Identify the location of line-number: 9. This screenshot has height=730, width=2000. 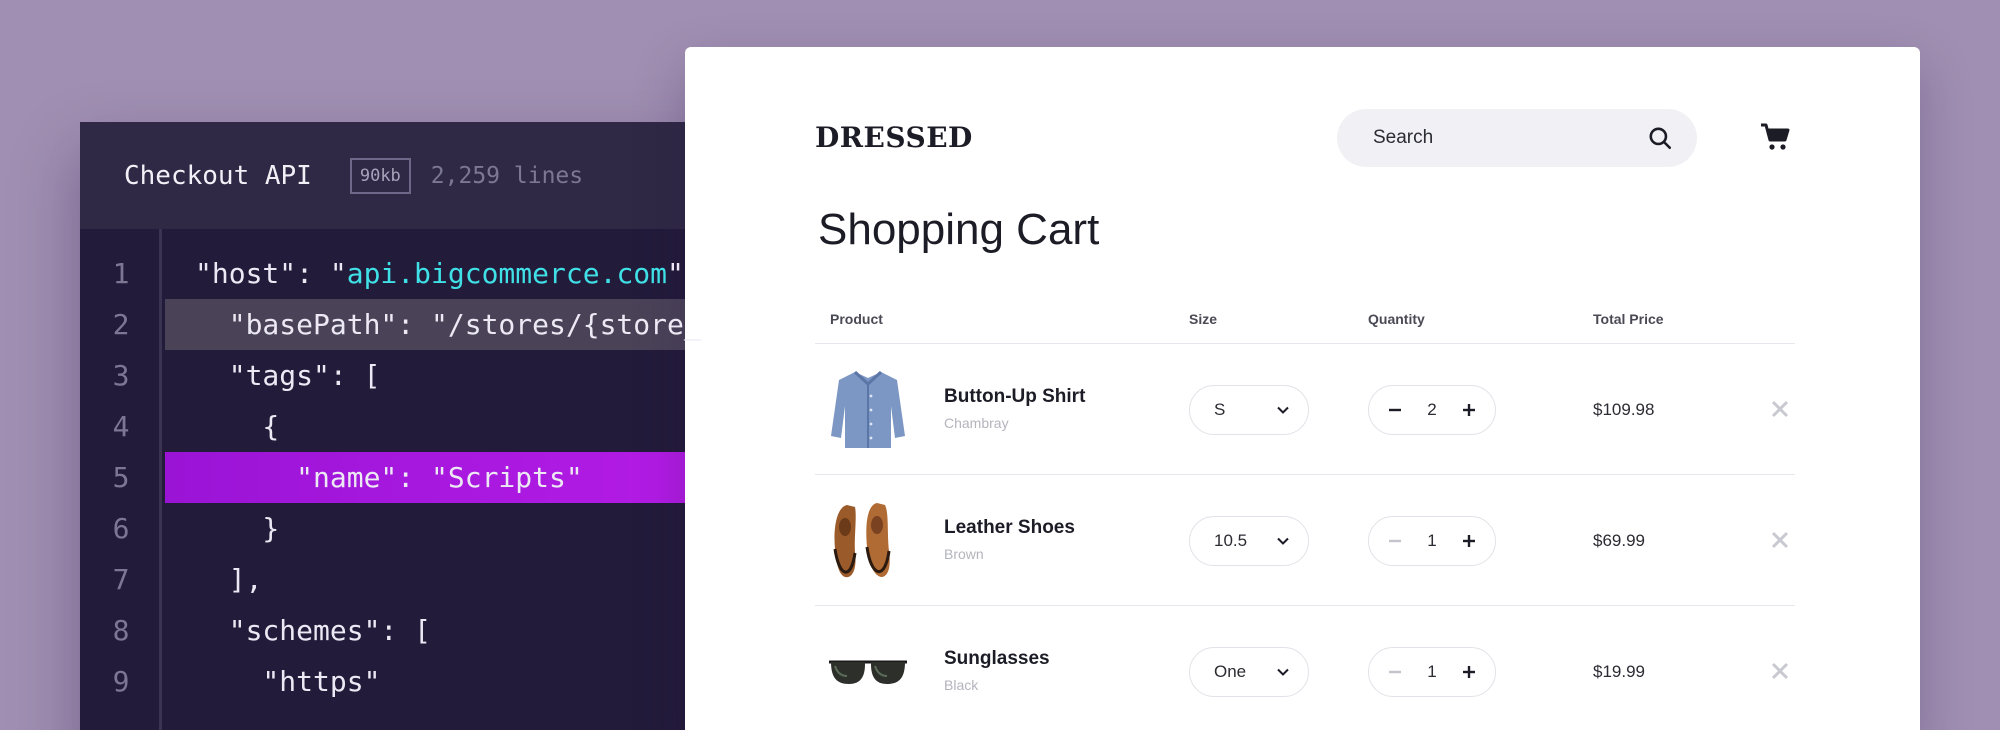
(121, 681).